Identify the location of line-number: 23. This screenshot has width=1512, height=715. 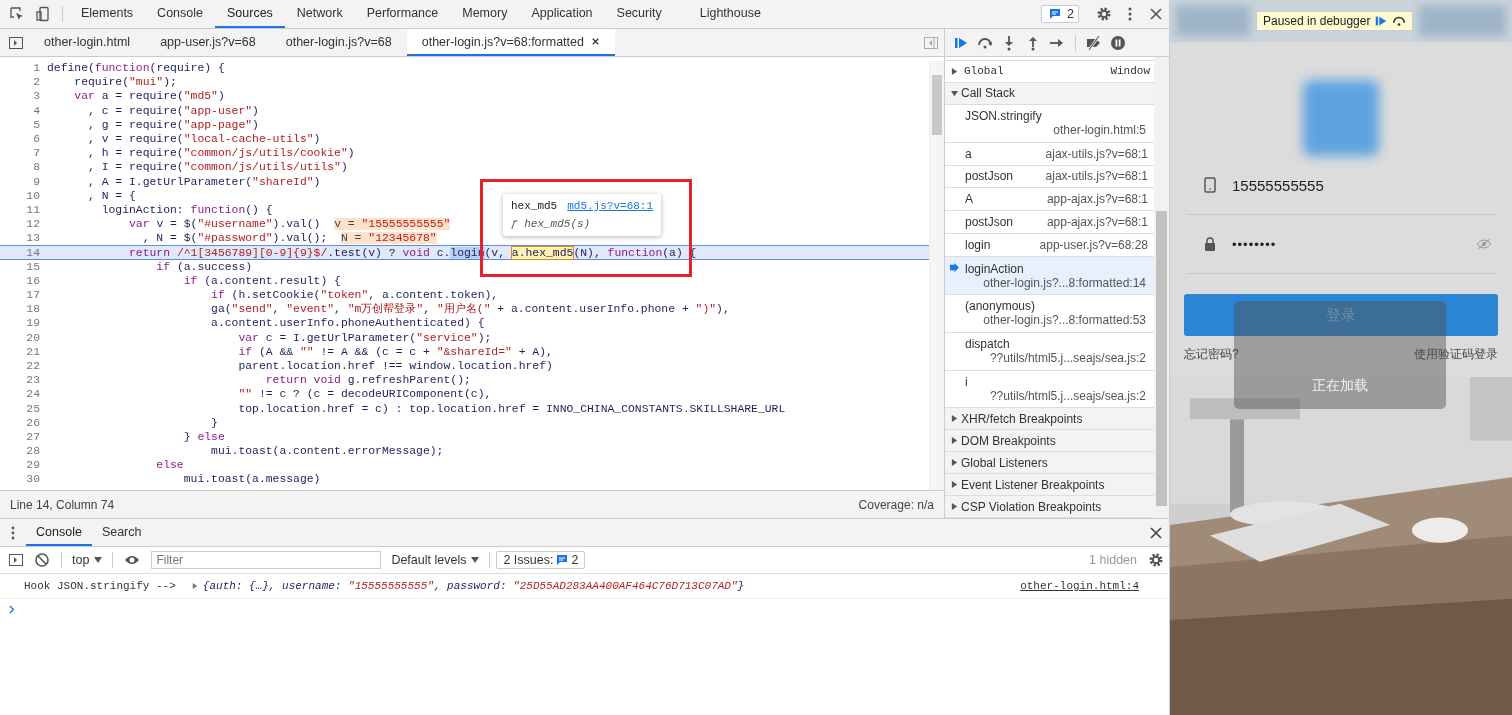
(33, 380).